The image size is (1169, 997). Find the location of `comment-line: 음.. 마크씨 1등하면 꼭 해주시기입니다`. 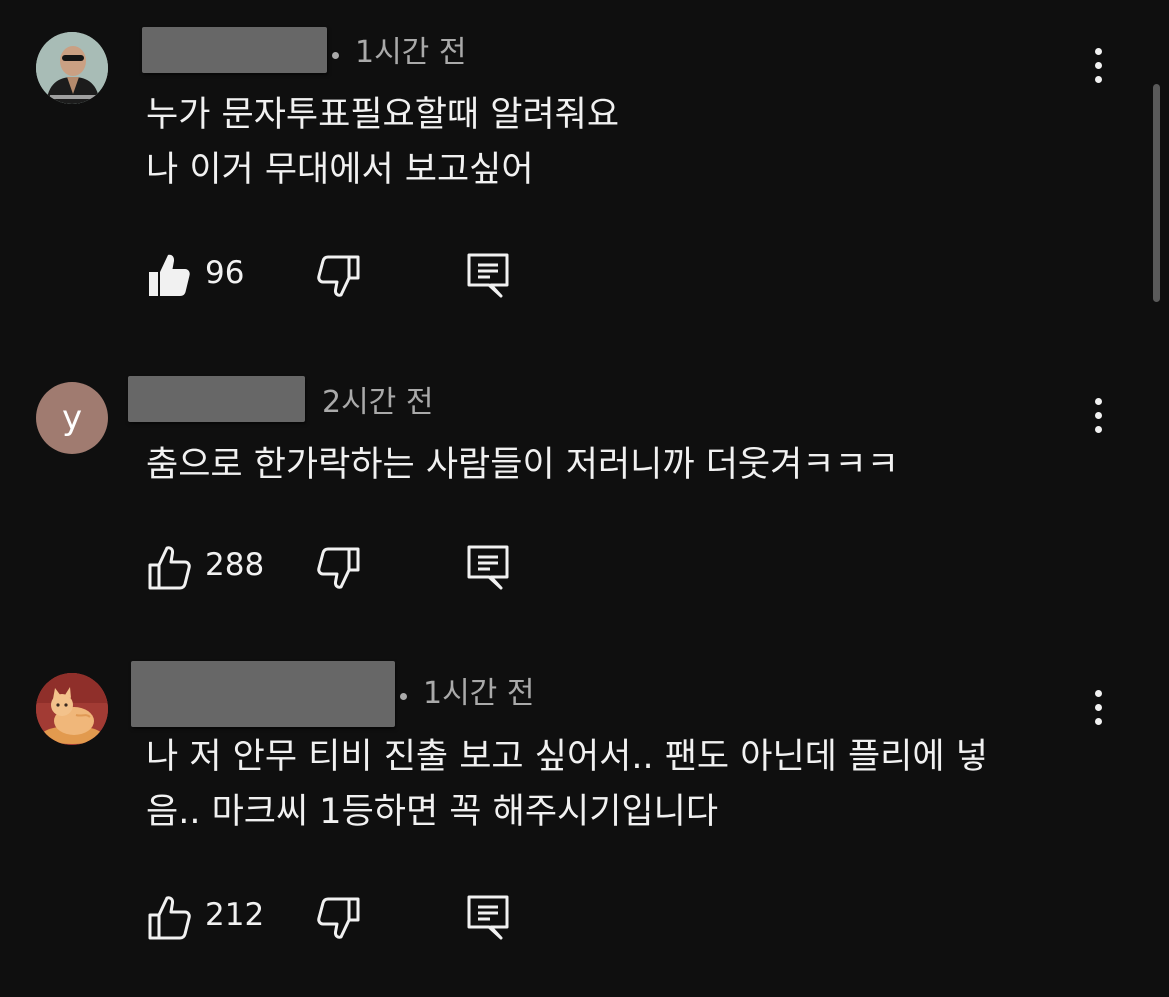

comment-line: 음.. 마크씨 1등하면 꼭 해주시기입니다 is located at coordinates (432, 812).